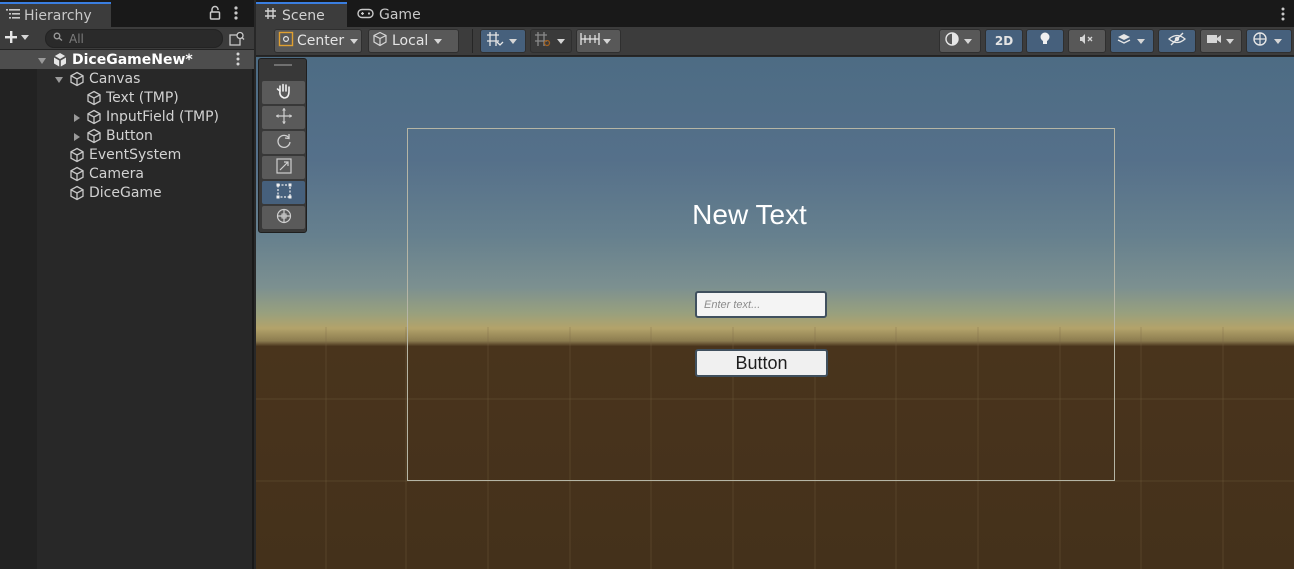 This screenshot has width=1294, height=569. What do you see at coordinates (1214, 41) in the screenshot?
I see `video-camera-icon` at bounding box center [1214, 41].